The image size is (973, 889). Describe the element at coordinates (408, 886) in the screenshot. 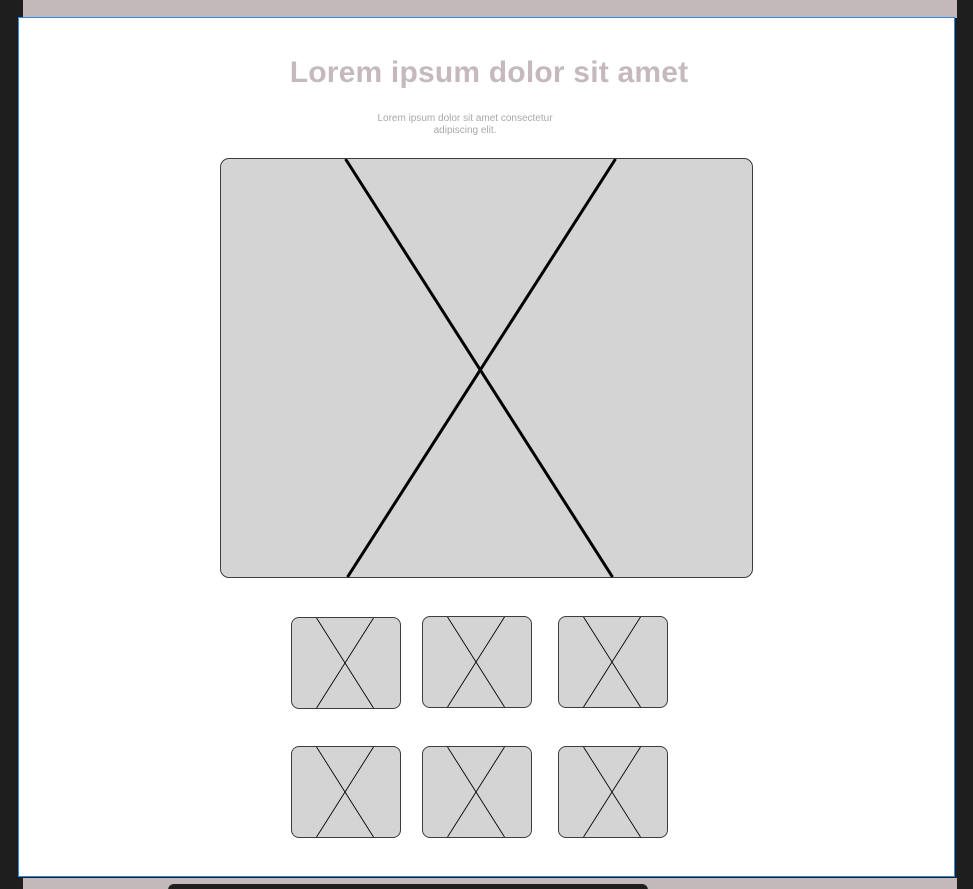

I see `bottom-adjacent-element` at that location.